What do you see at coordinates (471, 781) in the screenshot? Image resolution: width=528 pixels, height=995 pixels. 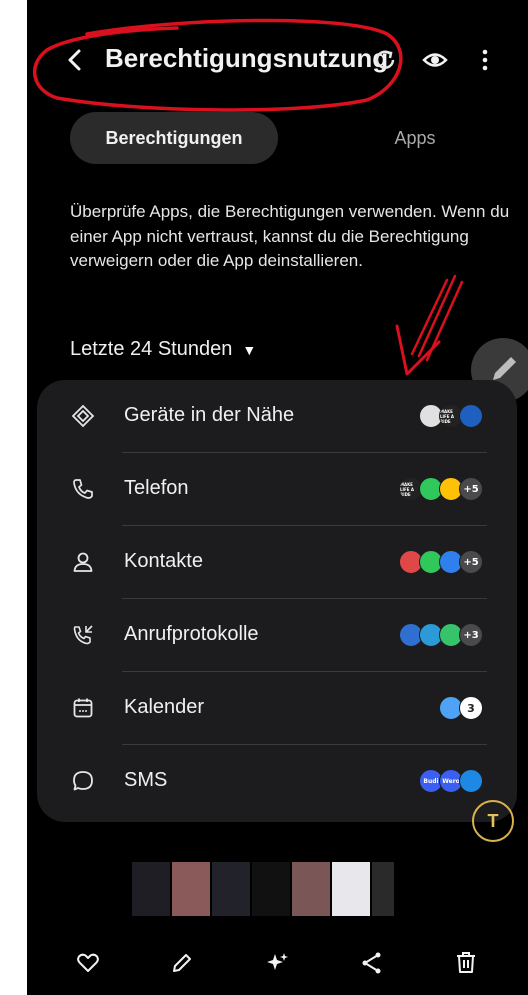 I see `messages-app-icon` at bounding box center [471, 781].